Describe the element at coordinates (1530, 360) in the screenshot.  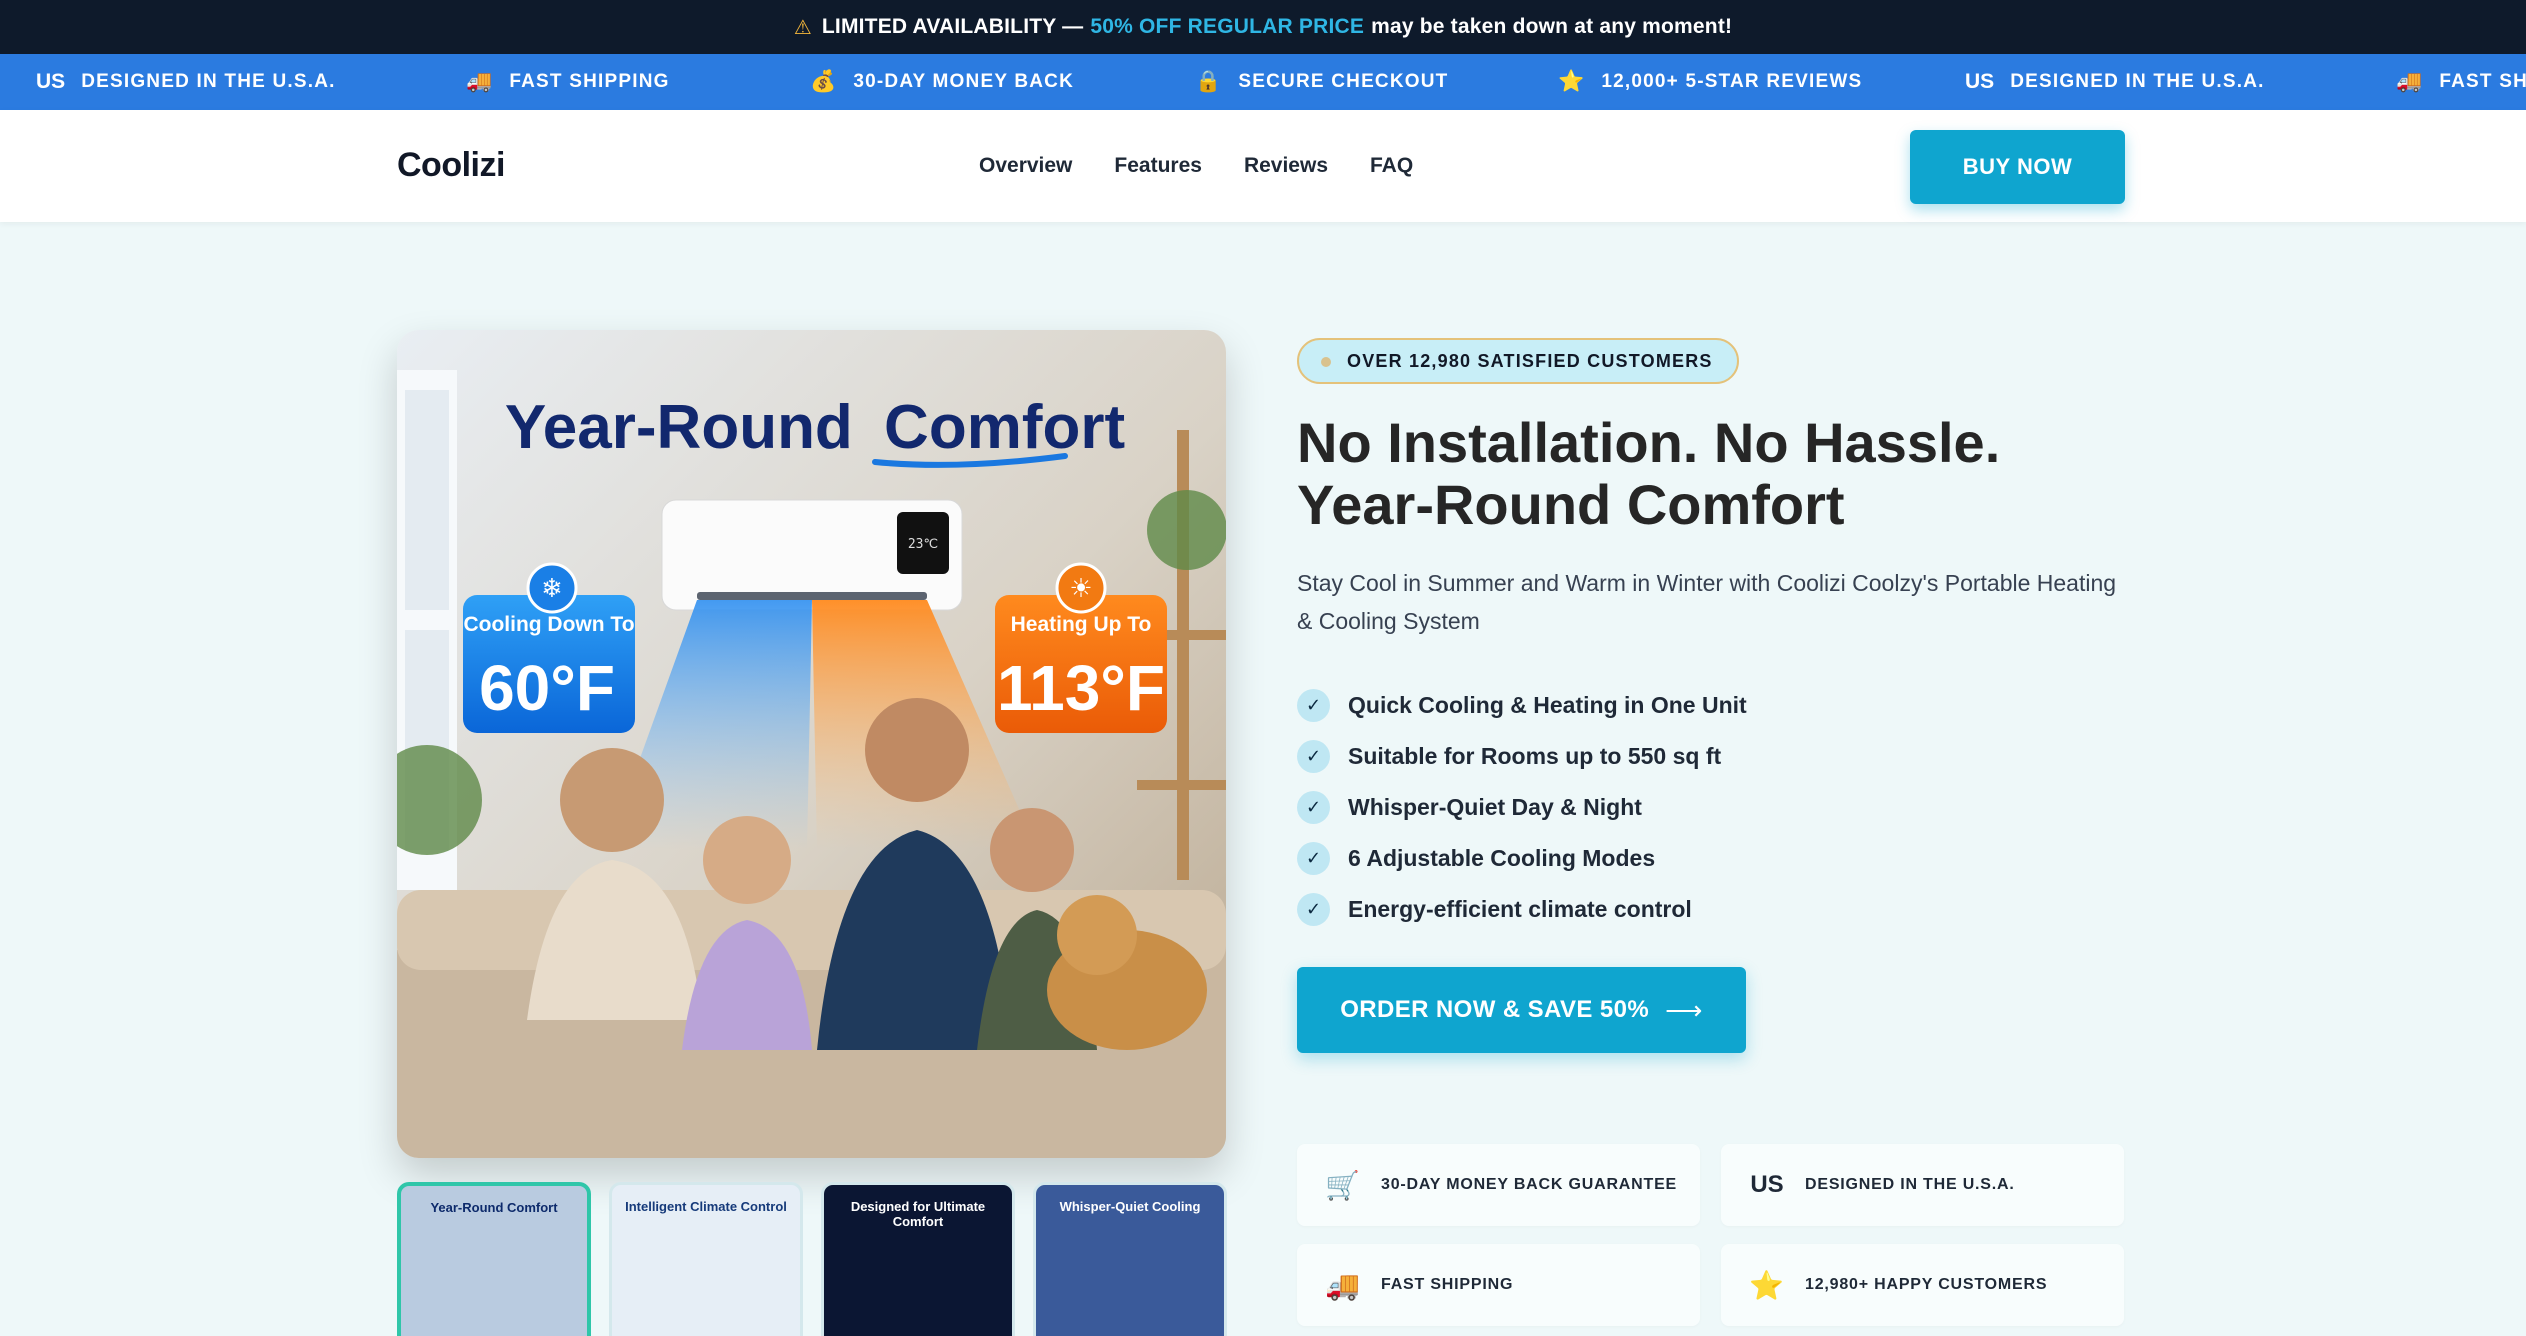
I see `badge-text: OVER 12,980 SATISFIED CUSTOMERS` at that location.